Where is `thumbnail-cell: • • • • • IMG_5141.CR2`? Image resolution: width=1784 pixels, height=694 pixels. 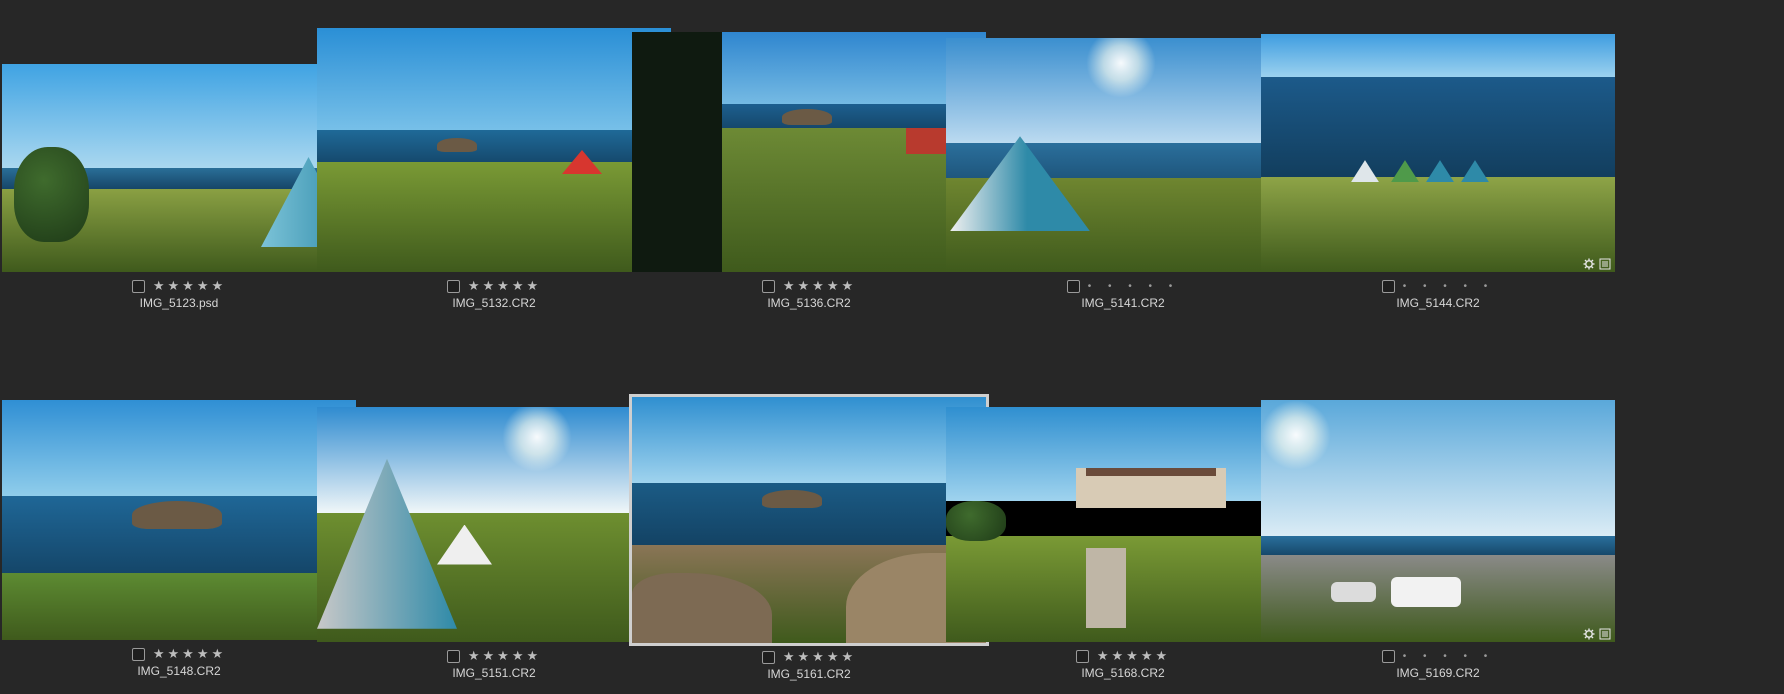 thumbnail-cell: • • • • • IMG_5141.CR2 is located at coordinates (1123, 155).